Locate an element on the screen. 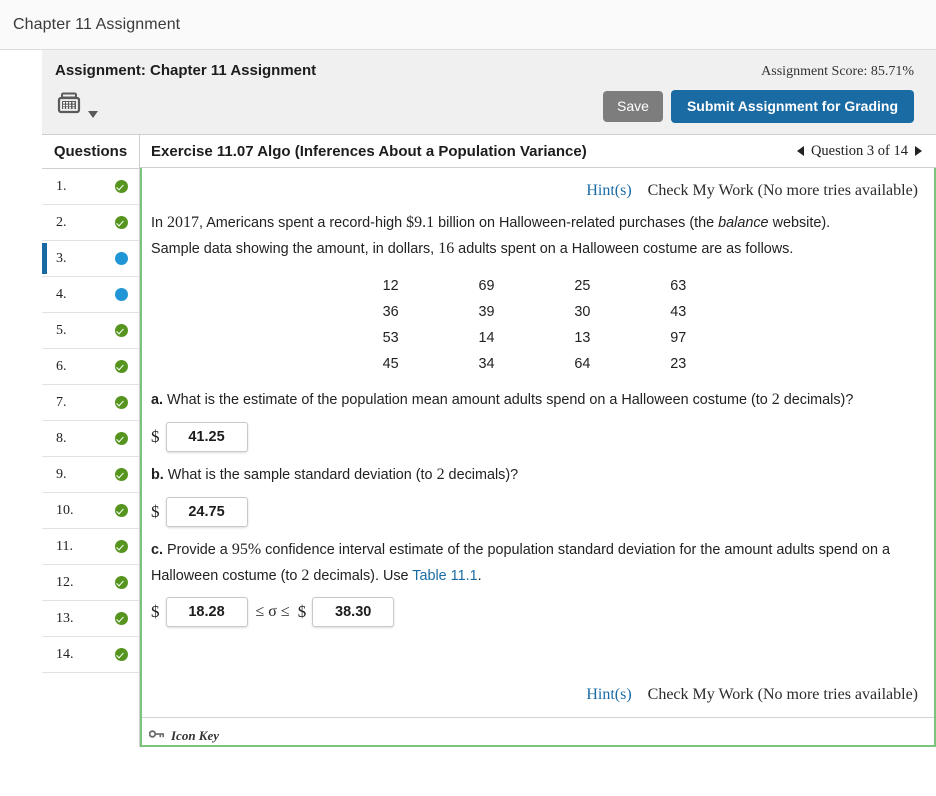 Image resolution: width=936 pixels, height=796 pixels. question-number-label: 2. is located at coordinates (61, 222).